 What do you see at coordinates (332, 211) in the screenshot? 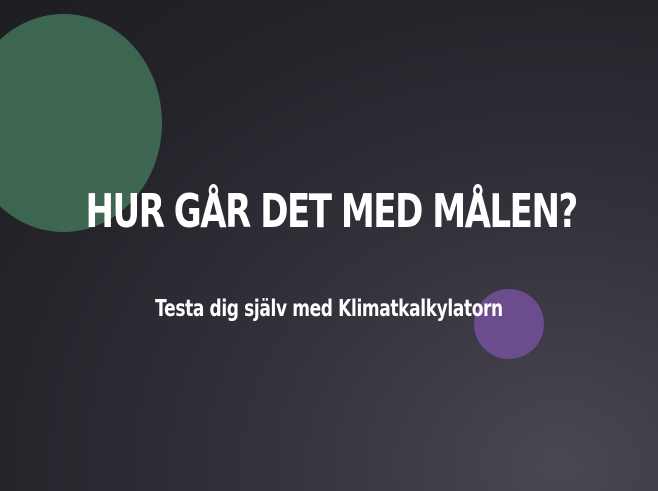
I see `hero-headline: HUR GÅR DET MED MÅLEN?` at bounding box center [332, 211].